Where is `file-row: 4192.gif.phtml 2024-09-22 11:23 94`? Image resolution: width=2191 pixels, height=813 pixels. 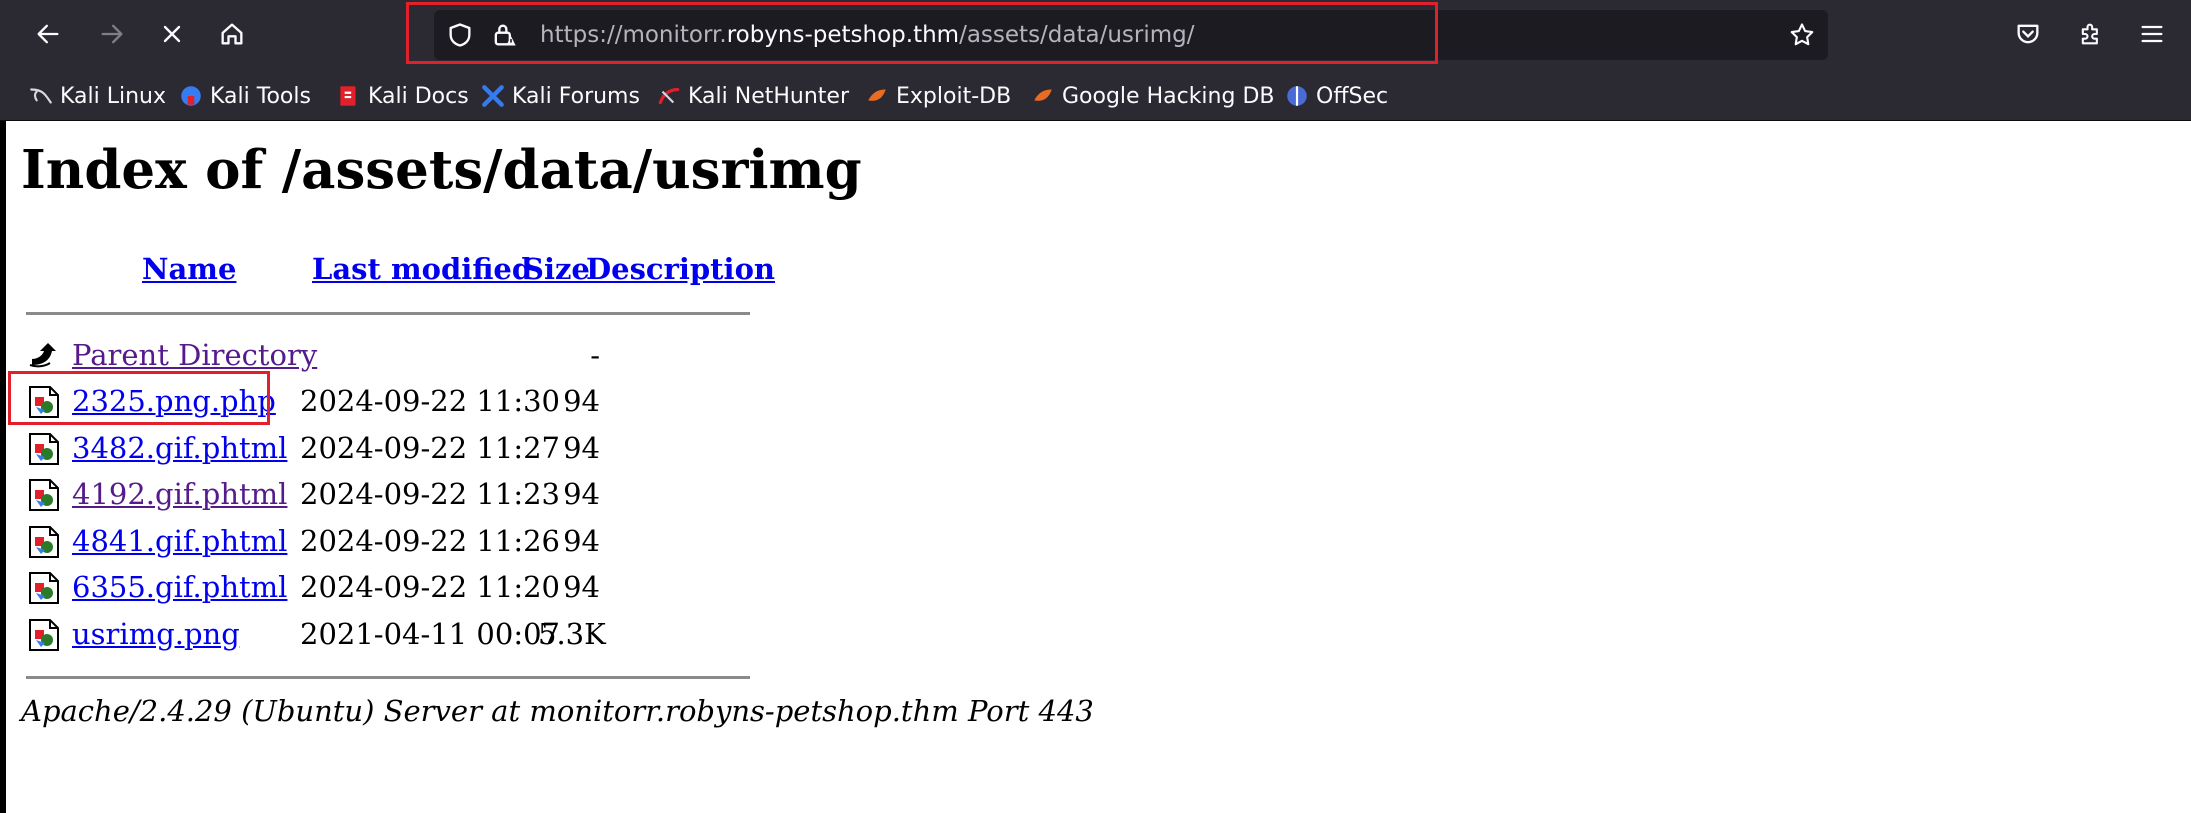
file-row: 4192.gif.phtml 2024-09-22 11:23 94 is located at coordinates (314, 494).